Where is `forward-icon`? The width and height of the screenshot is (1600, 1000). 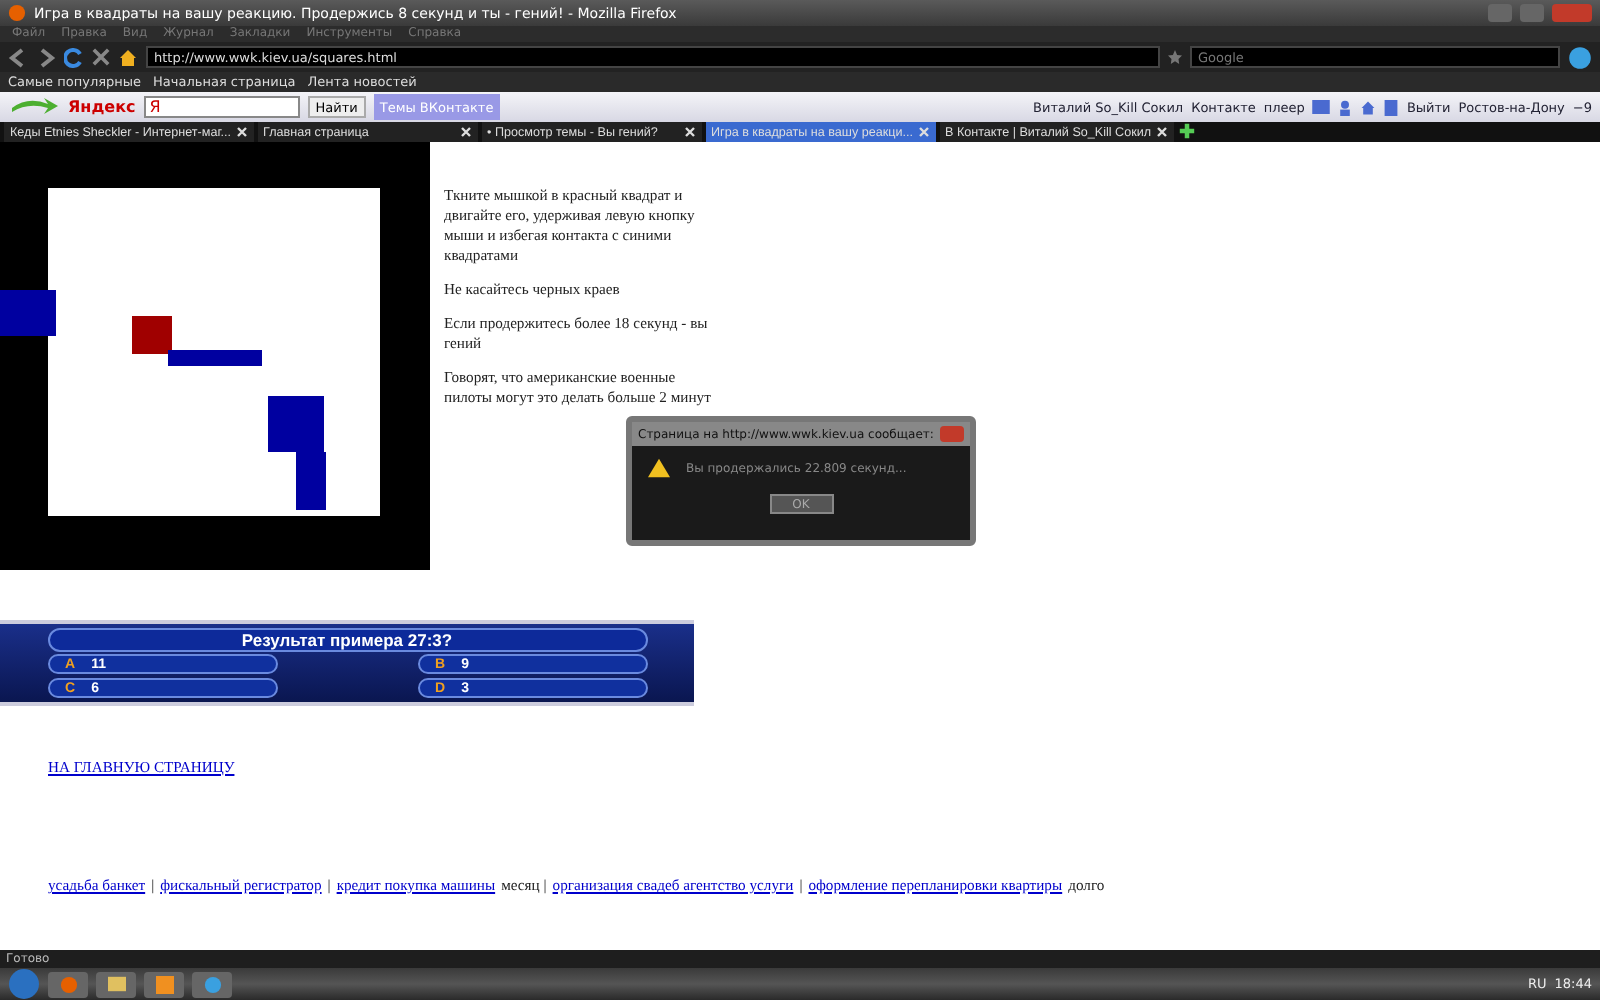 forward-icon is located at coordinates (46, 57).